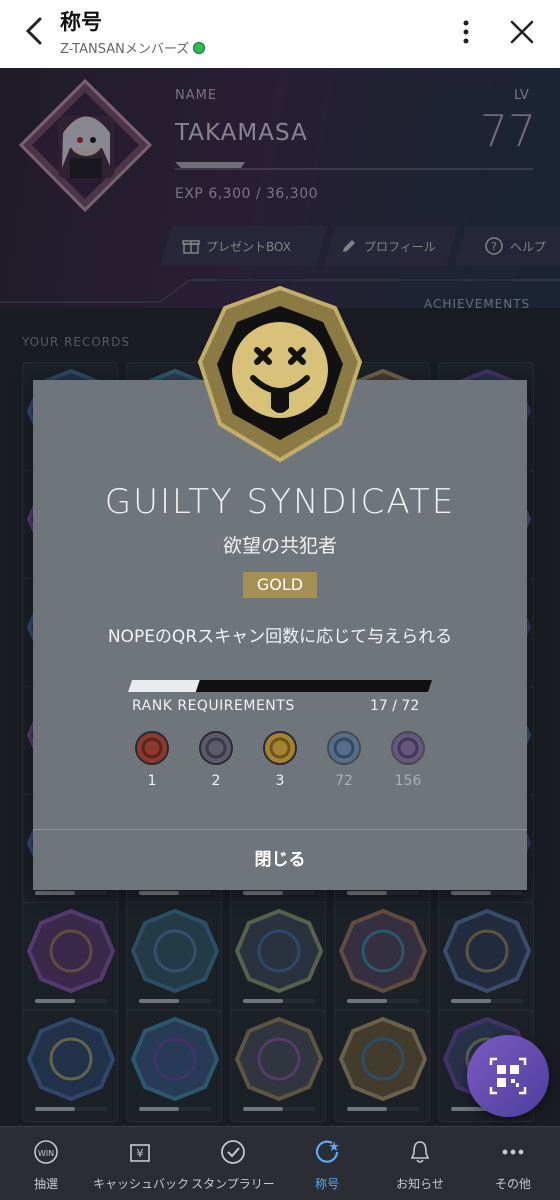 This screenshot has width=560, height=1200. What do you see at coordinates (35, 31) in the screenshot?
I see `back-arrow-icon` at bounding box center [35, 31].